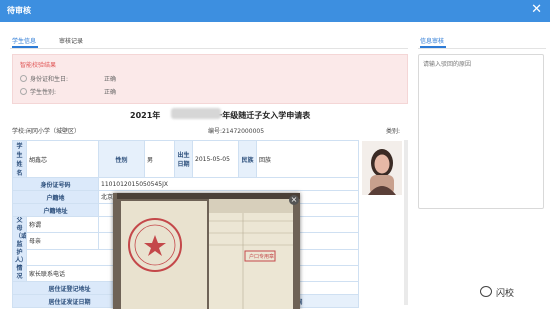 This screenshot has height=309, width=550. What do you see at coordinates (62, 159) in the screenshot?
I see `student-name-value: 胡鑫芯` at bounding box center [62, 159].